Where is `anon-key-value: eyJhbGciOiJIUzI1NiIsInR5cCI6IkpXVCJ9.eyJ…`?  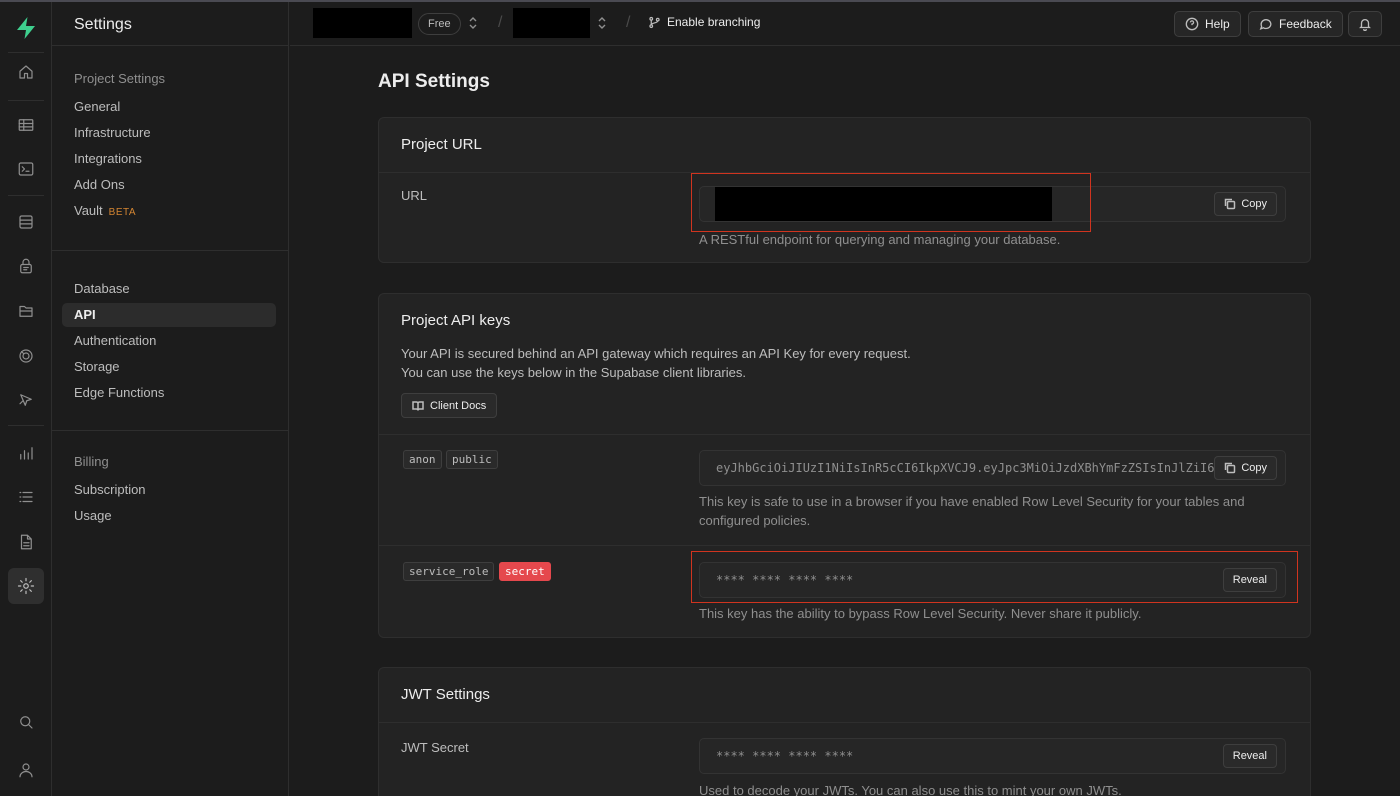 anon-key-value: eyJhbGciOiJIUzI1NiIsInR5cCI6IkpXVCJ9.eyJ… is located at coordinates (965, 468).